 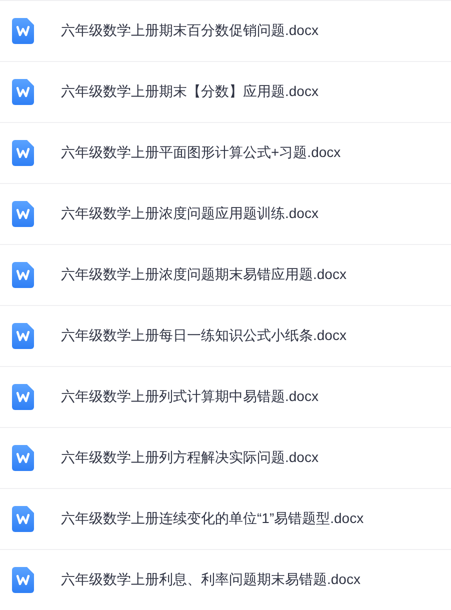 I want to click on file-name: 六年级数学上册浓度问题应用题训练.docx, so click(x=189, y=214).